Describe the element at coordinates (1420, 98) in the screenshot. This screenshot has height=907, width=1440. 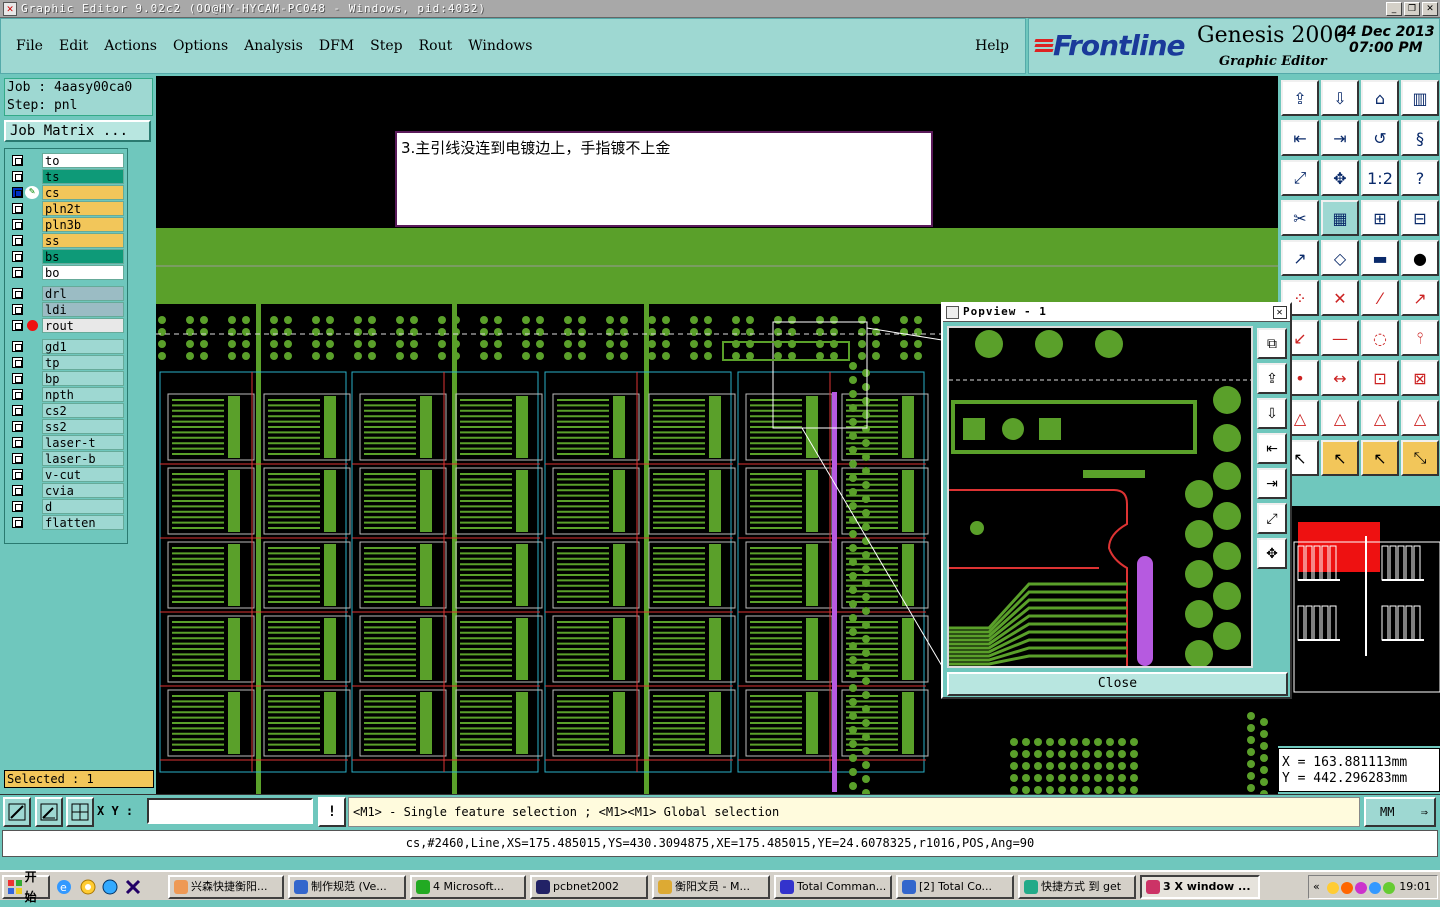
I see `window-tool-button: ▥` at that location.